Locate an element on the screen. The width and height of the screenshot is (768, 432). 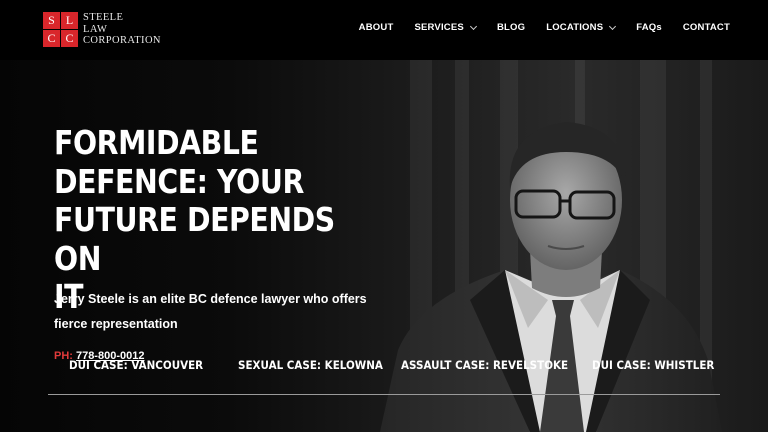
case-link-assault-revelstoke: ASSAULT CASE: REVELSTOKE is located at coordinates (484, 365).